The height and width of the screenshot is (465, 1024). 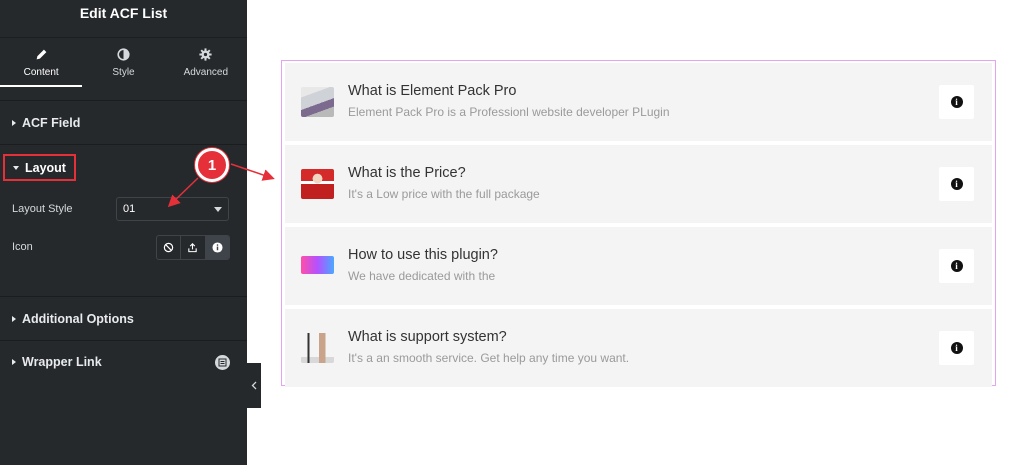 What do you see at coordinates (51, 123) in the screenshot?
I see `section-acf-field-label: ACF Field` at bounding box center [51, 123].